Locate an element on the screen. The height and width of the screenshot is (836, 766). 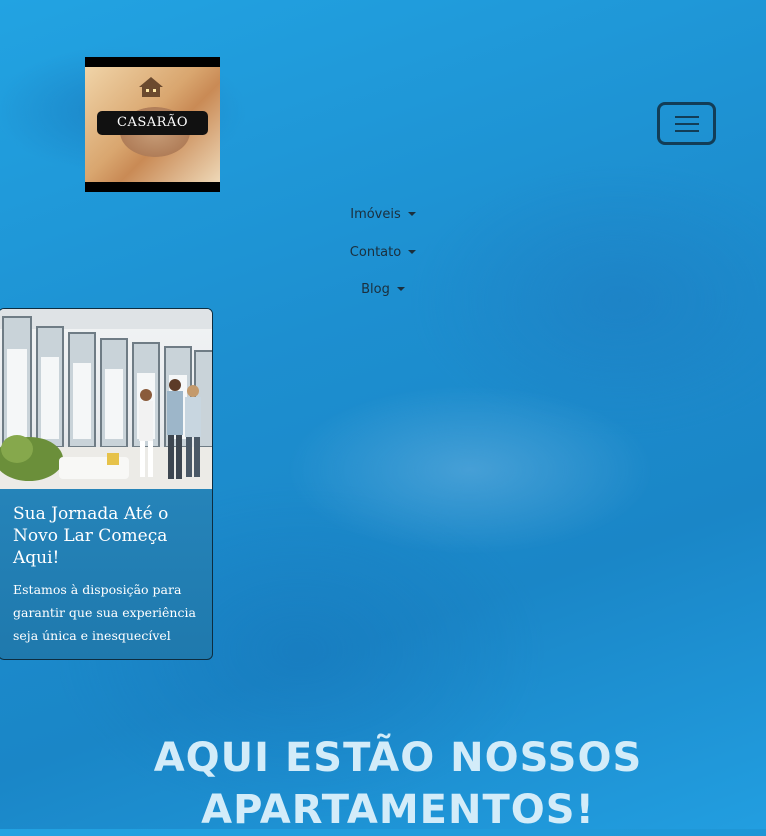
nav-item-label: Imóveis is located at coordinates (375, 214).